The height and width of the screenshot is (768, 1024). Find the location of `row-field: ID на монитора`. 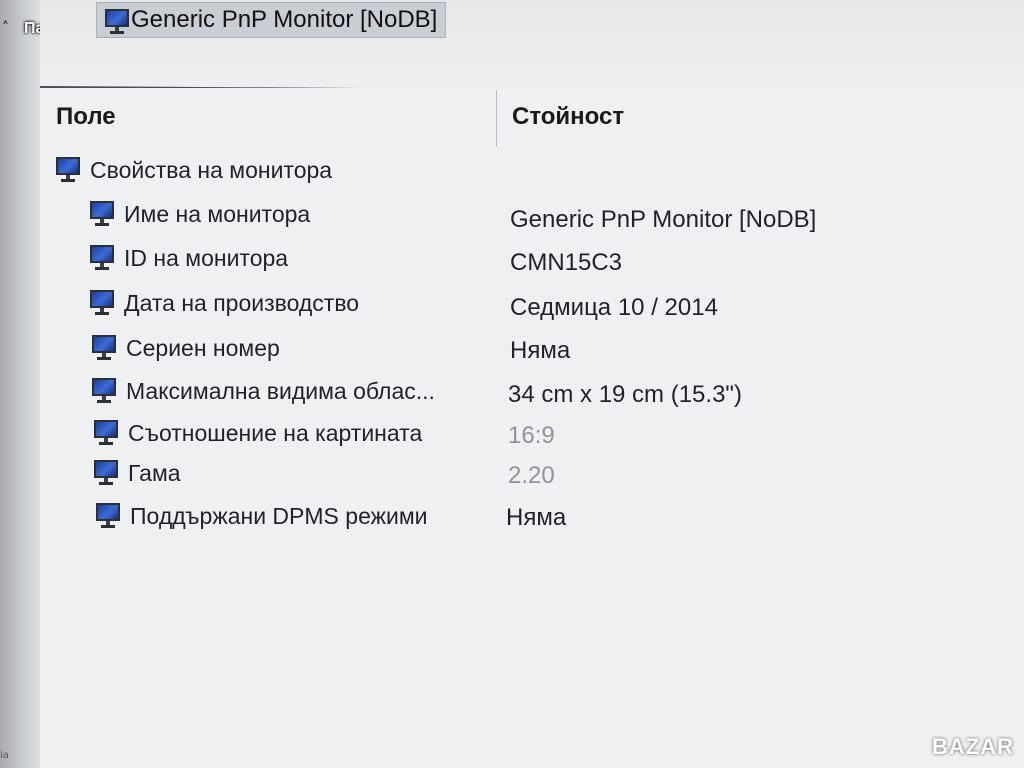

row-field: ID на монитора is located at coordinates (206, 257).